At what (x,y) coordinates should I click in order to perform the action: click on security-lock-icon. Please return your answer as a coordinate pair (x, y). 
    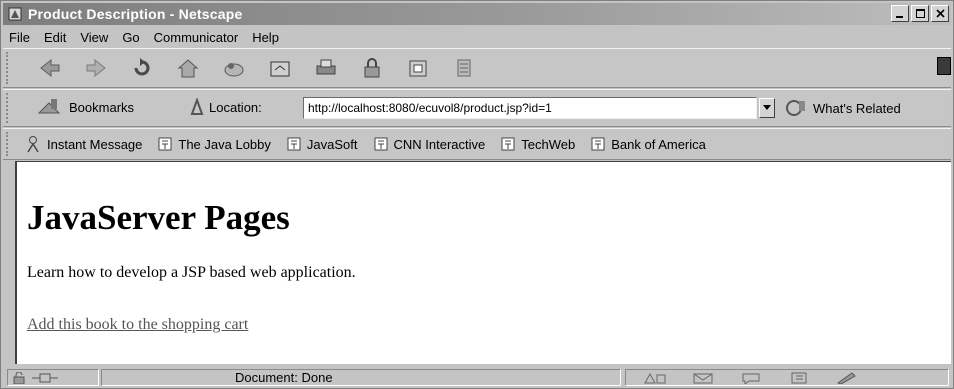
    Looking at the image, I should click on (19, 377).